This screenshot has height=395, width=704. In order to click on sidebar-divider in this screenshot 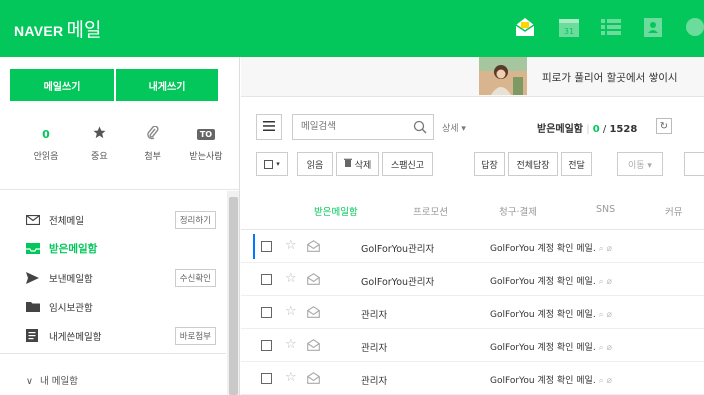, I will do `click(120, 189)`.